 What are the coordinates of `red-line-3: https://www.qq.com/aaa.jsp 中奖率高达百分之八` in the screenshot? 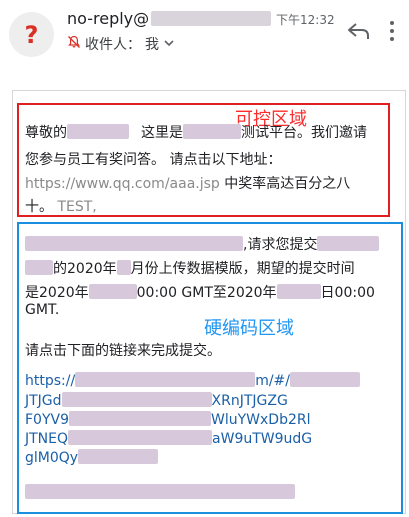 It's located at (188, 184).